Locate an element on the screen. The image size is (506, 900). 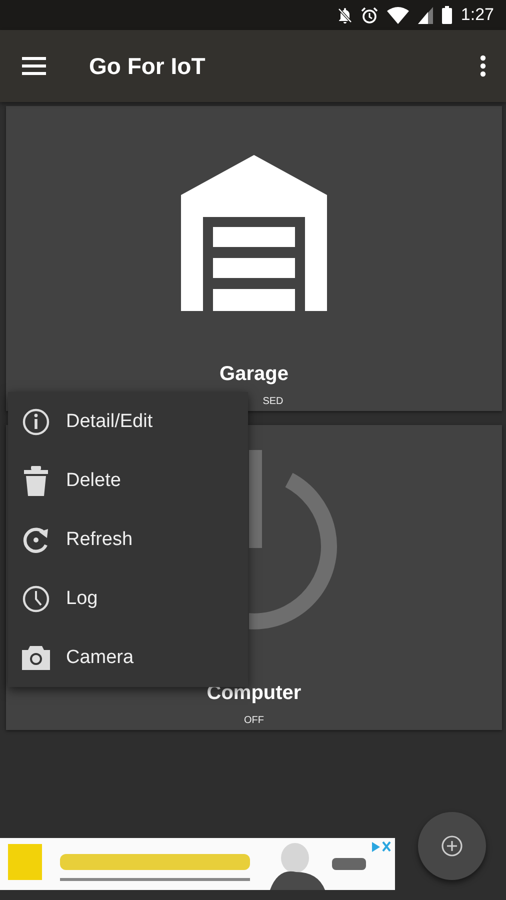
clock-icon is located at coordinates (36, 598).